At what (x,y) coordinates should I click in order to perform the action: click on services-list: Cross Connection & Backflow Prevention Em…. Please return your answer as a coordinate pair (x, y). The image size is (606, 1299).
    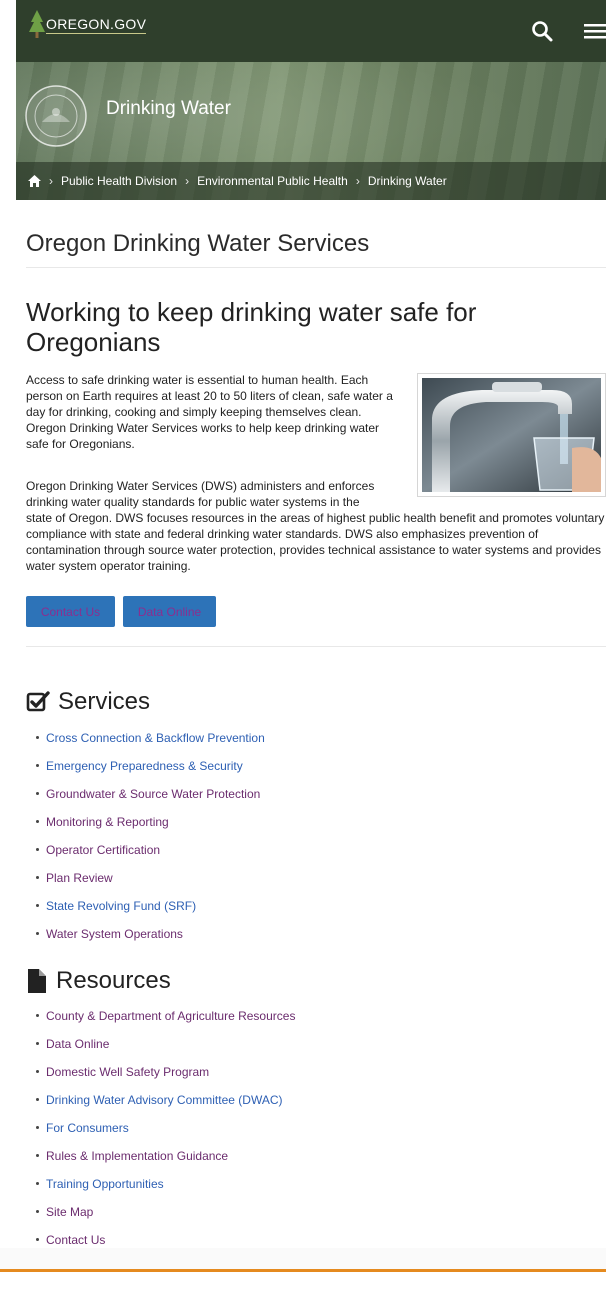
    Looking at the image, I should click on (150, 842).